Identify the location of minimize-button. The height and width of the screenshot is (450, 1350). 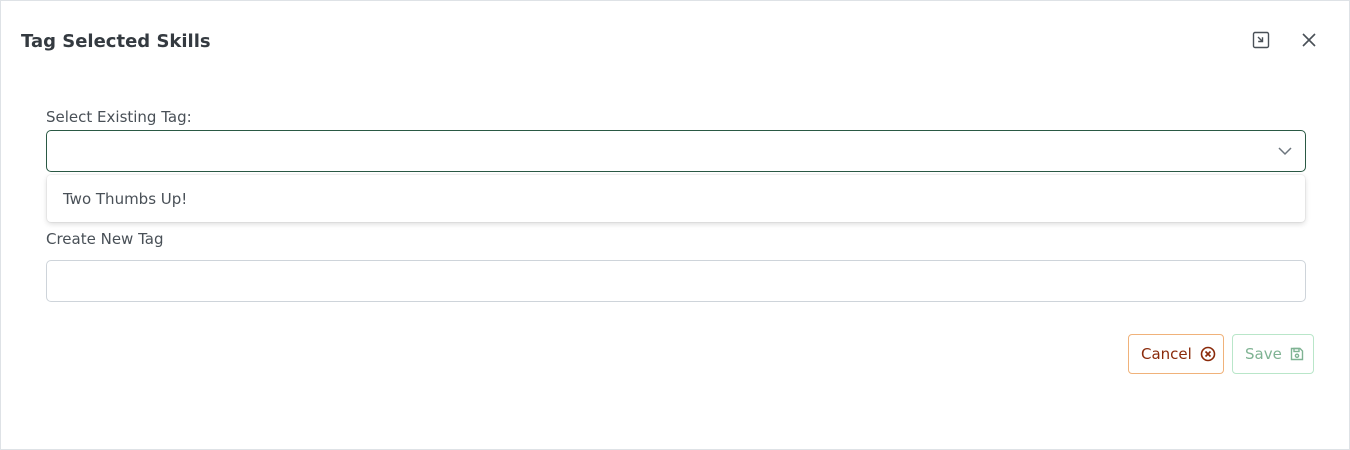
(1261, 42).